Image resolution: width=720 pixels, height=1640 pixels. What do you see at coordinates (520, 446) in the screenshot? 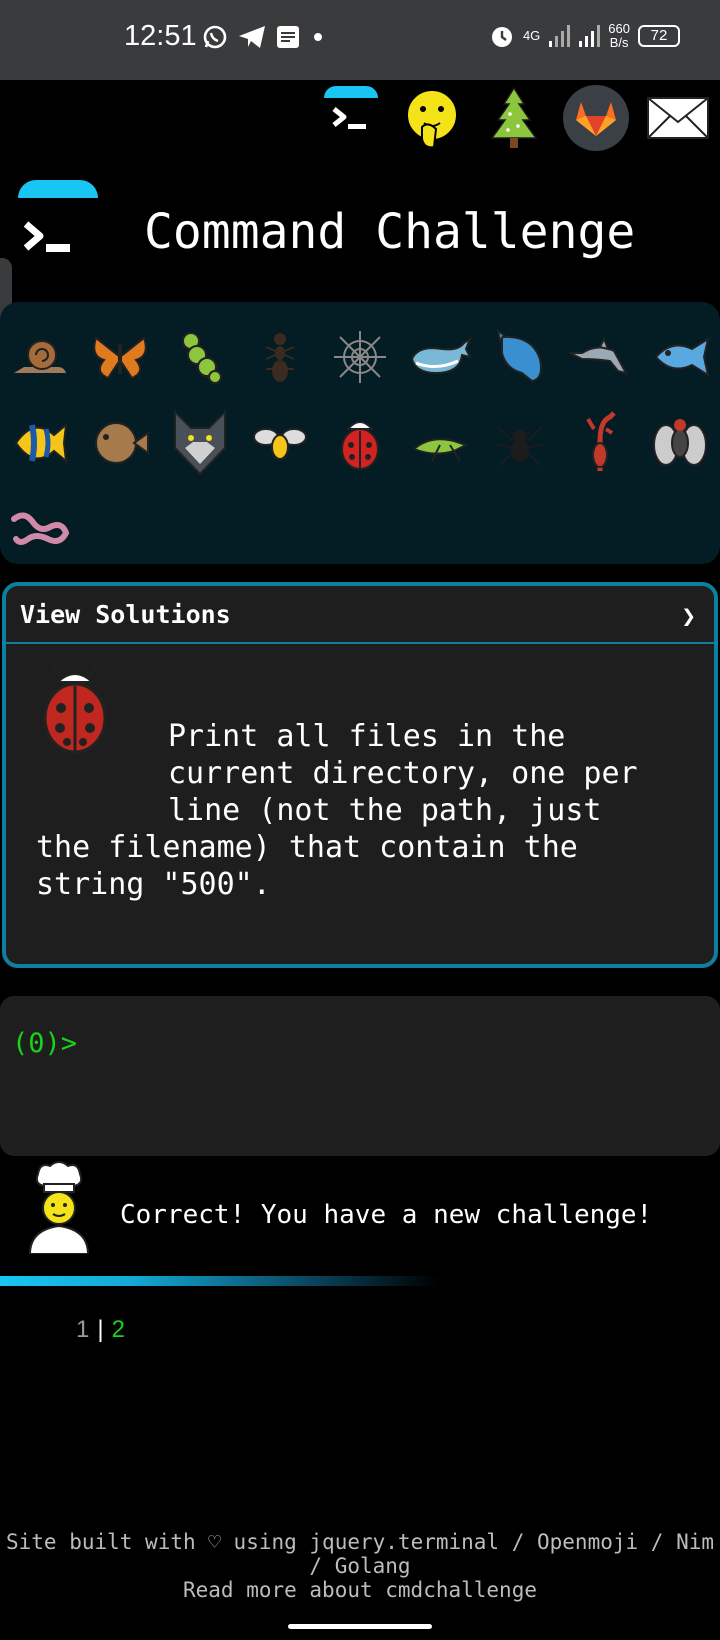
I see `spider-icon` at bounding box center [520, 446].